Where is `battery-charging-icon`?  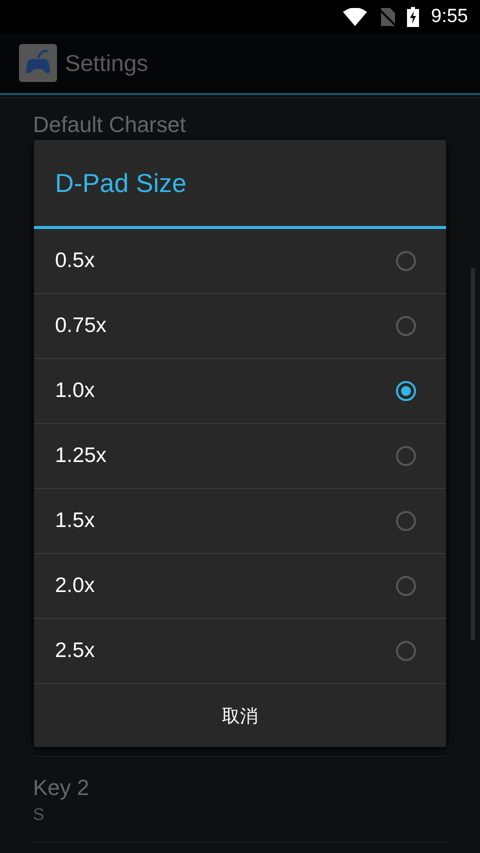 battery-charging-icon is located at coordinates (413, 16).